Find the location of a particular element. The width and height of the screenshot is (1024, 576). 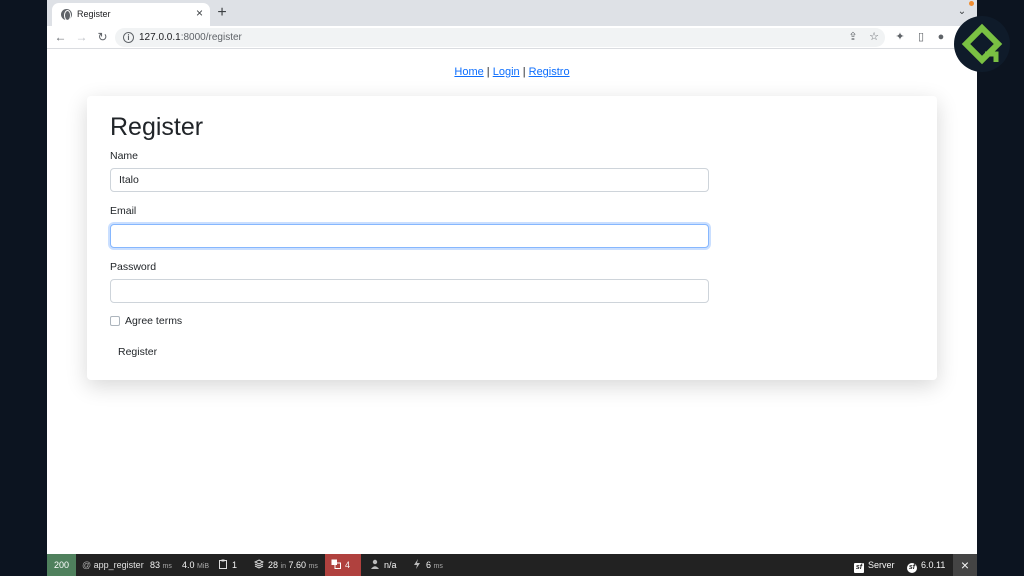

new-tab-icon: + is located at coordinates (222, 13).